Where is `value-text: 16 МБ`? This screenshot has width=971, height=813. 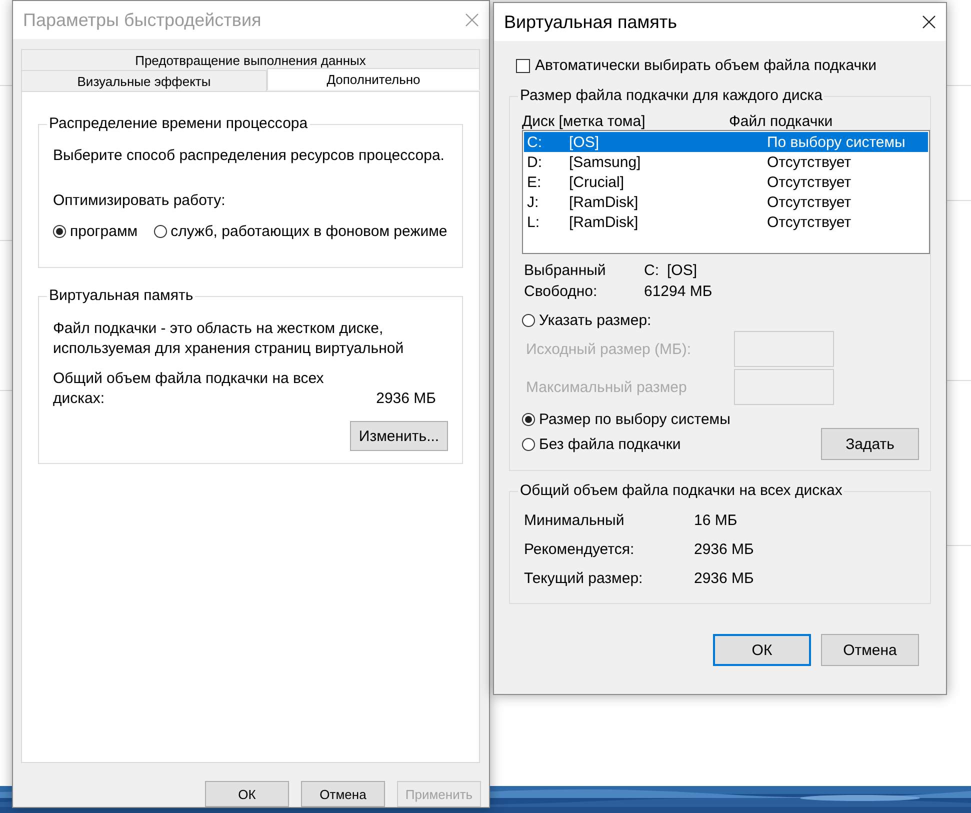 value-text: 16 МБ is located at coordinates (716, 520).